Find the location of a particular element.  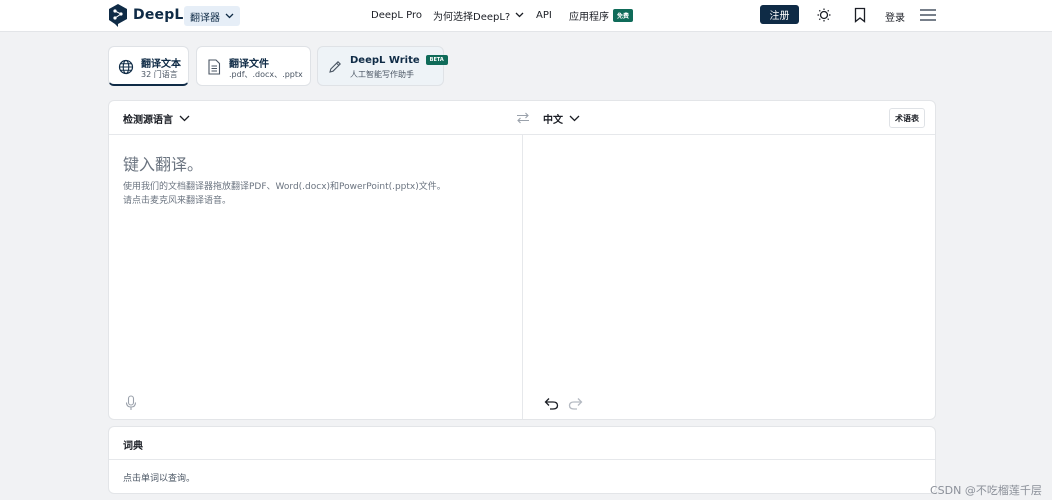

dictionary-divider is located at coordinates (522, 459).